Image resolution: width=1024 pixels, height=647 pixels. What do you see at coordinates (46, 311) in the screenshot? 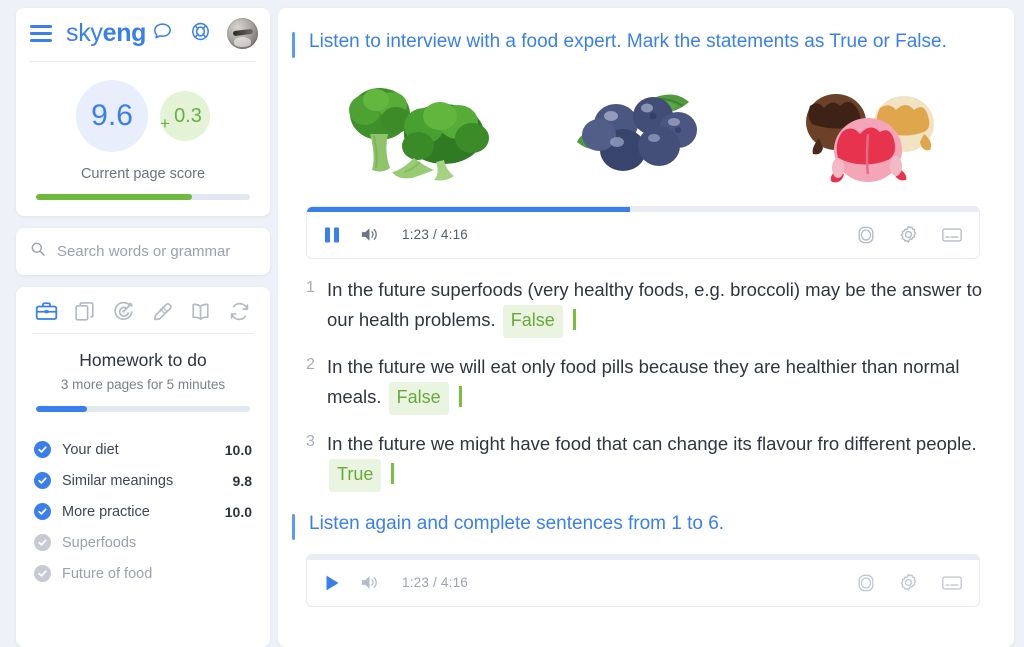
I see `tab-briefcase` at bounding box center [46, 311].